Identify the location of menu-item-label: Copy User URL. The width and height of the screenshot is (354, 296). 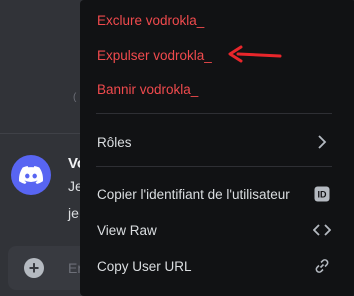
(144, 266).